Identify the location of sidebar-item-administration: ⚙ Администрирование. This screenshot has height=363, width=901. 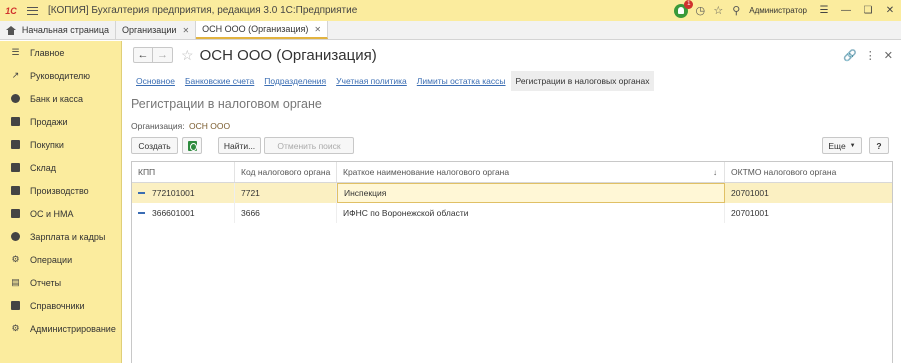
(60, 328).